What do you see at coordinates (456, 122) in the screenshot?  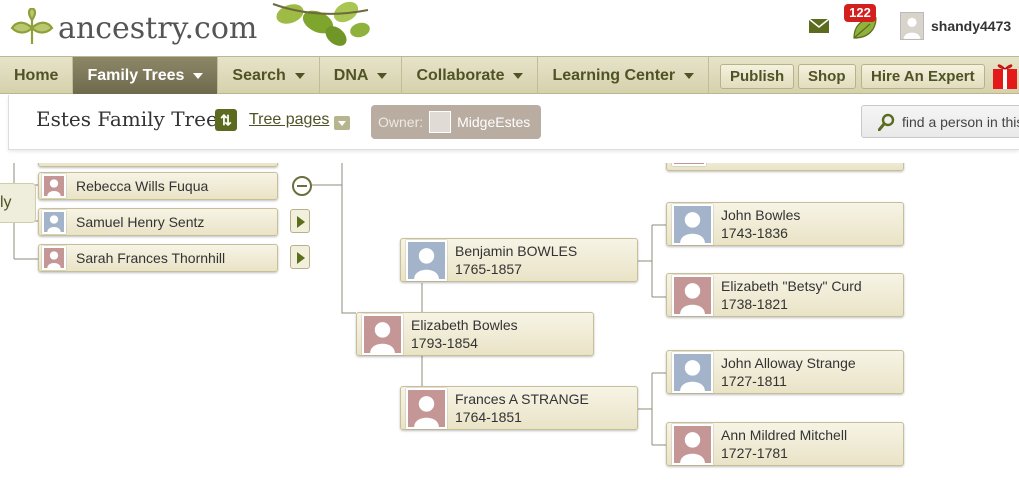 I see `owner-badge: Owner: MidgeEstes` at bounding box center [456, 122].